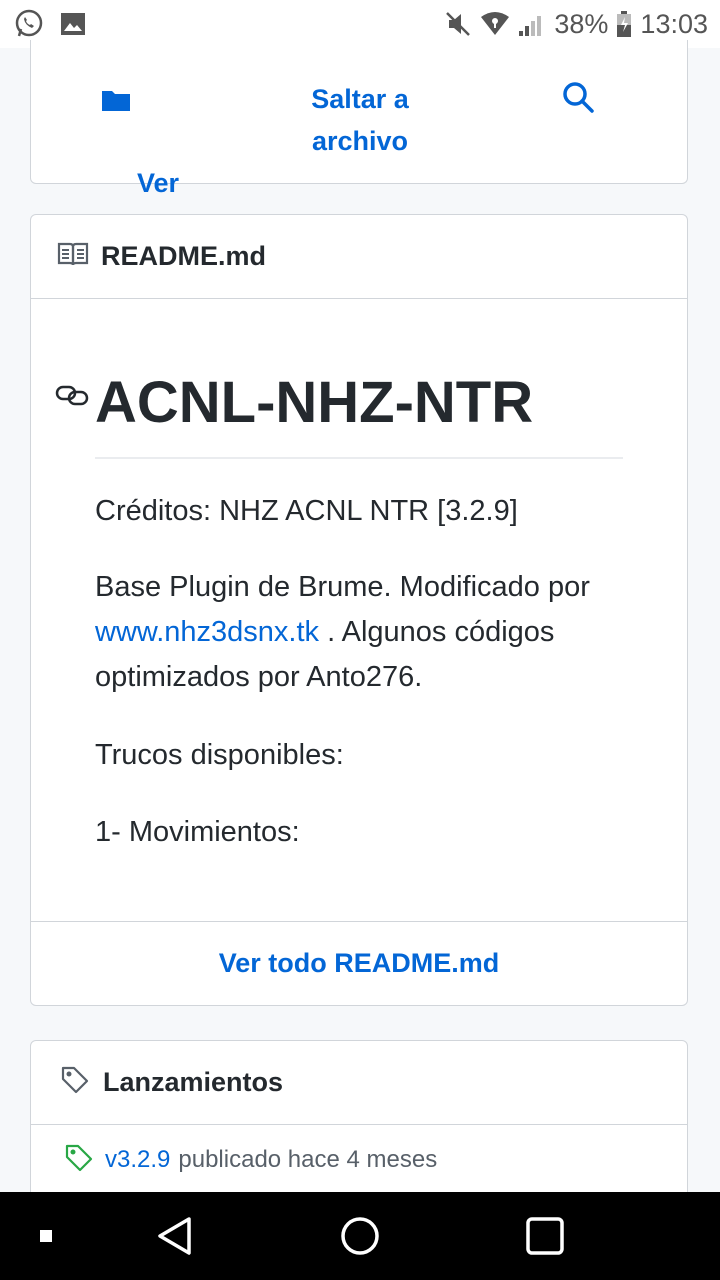  Describe the element at coordinates (624, 24) in the screenshot. I see `battery-icon` at that location.